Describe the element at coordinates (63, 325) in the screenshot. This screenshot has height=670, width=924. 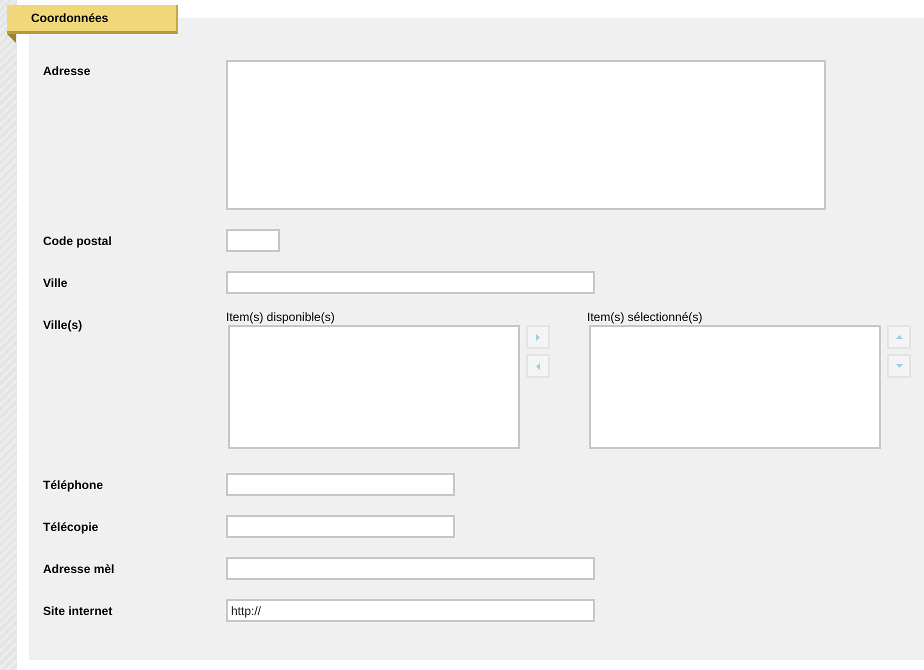
I see `field-label: Ville(s)` at that location.